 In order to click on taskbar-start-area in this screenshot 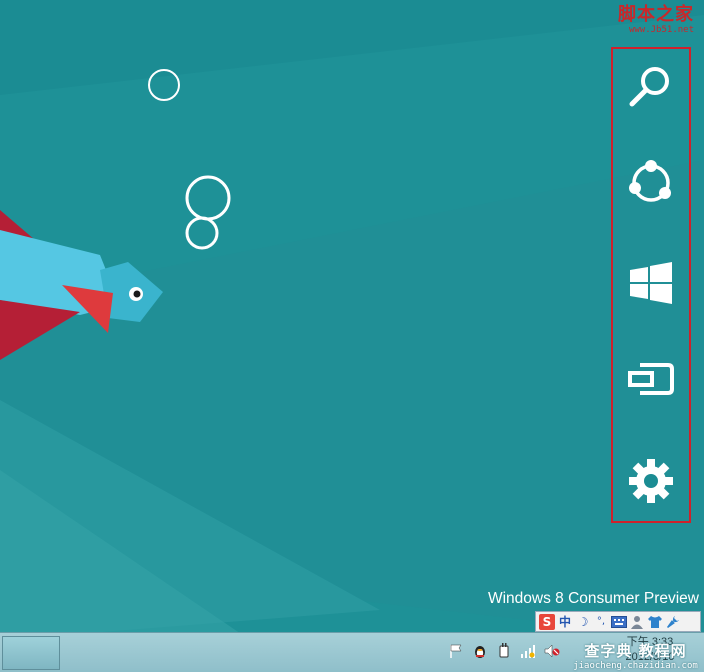, I will do `click(31, 653)`.